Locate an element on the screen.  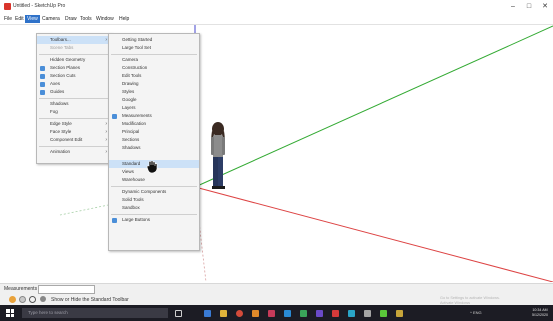
toolbar-item-solid-tools: Solid Tools is located at coordinates (154, 200).